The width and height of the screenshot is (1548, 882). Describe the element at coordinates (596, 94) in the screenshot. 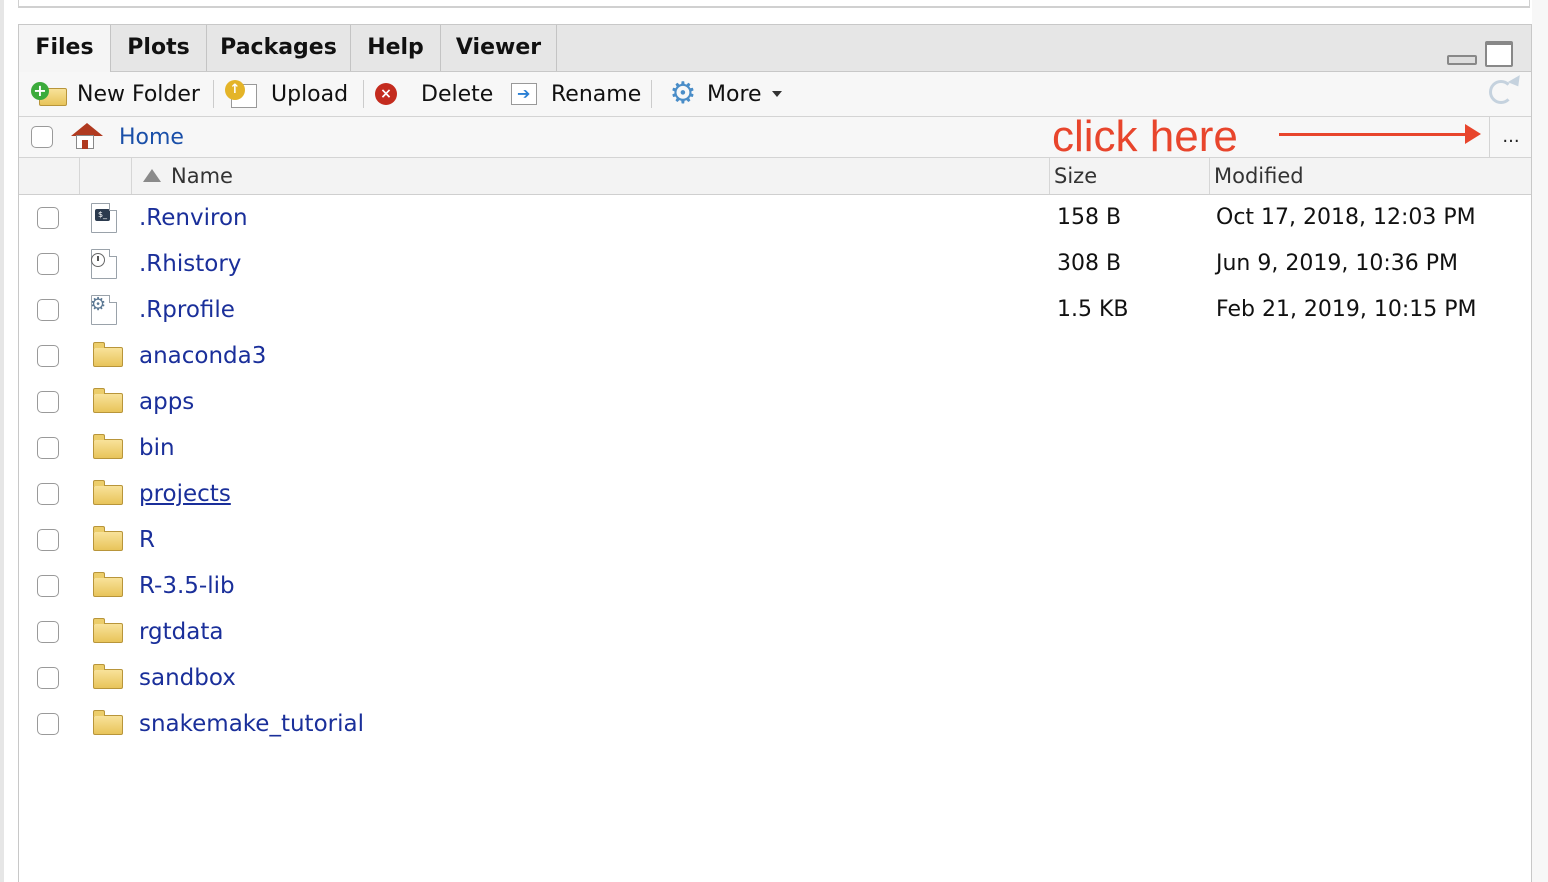

I see `rename-label: Rename` at that location.